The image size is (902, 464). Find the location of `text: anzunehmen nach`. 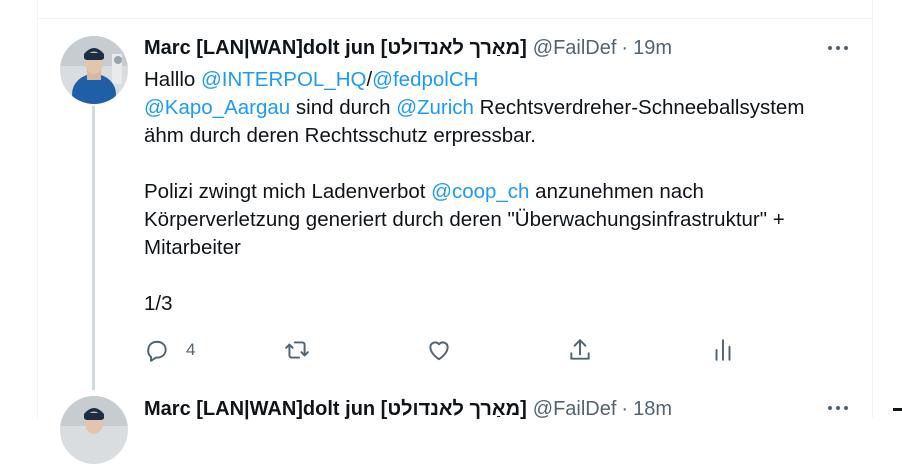

text: anzunehmen nach is located at coordinates (616, 191).